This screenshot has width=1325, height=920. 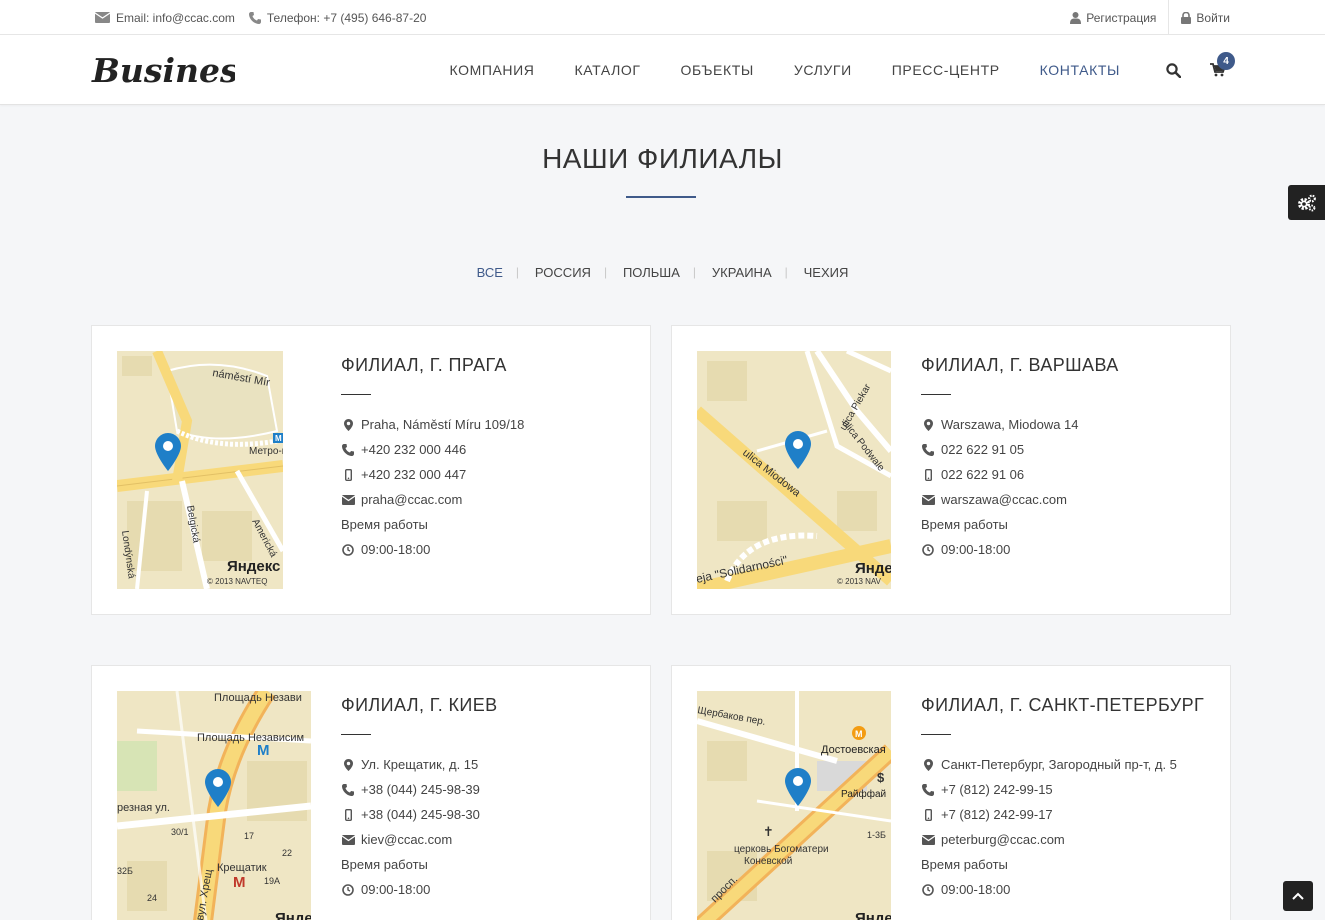 What do you see at coordinates (143, 808) in the screenshot?
I see `map-label: резная ул.` at bounding box center [143, 808].